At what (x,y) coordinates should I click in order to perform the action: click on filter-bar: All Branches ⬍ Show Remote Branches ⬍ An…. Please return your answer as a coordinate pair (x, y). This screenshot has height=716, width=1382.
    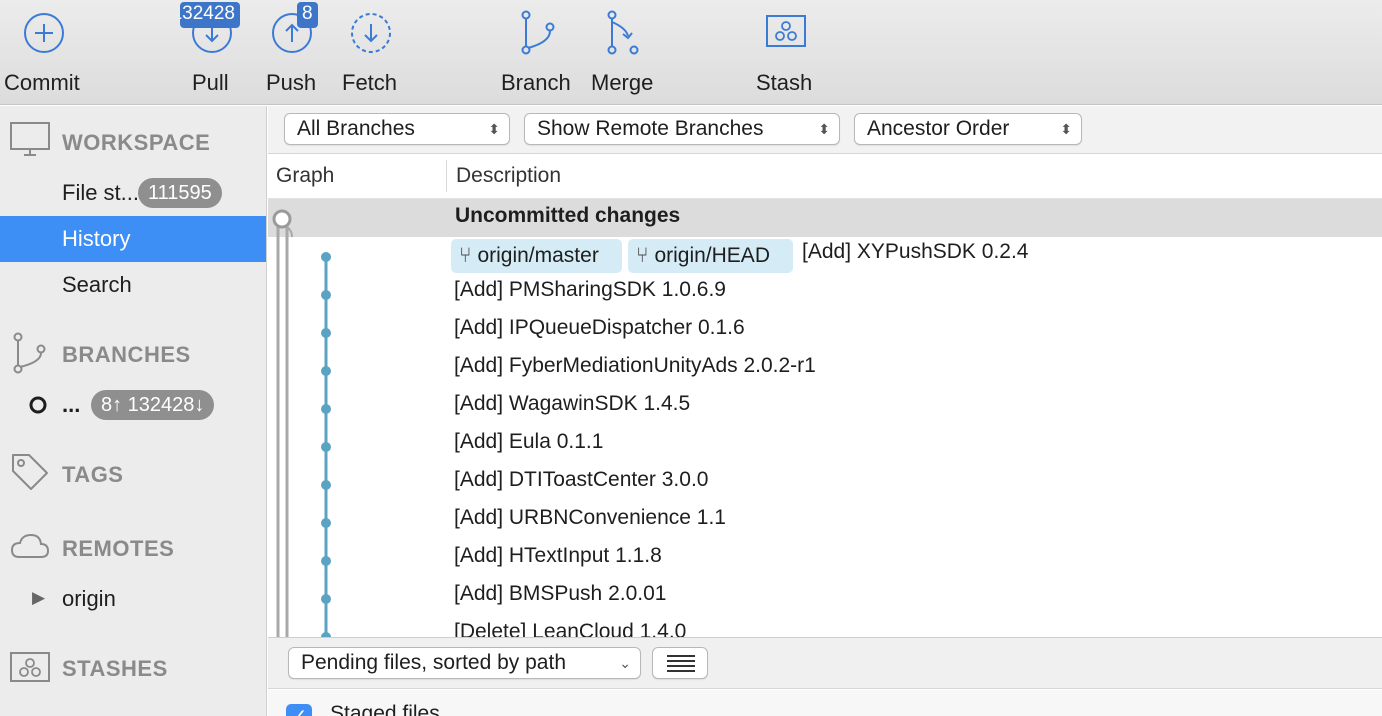
    Looking at the image, I should click on (825, 130).